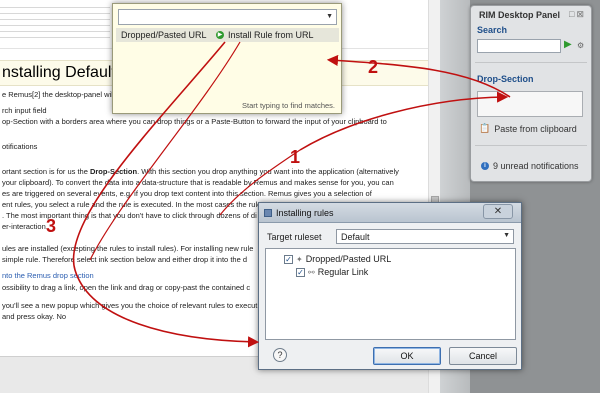 The width and height of the screenshot is (600, 393). I want to click on play-icon: ▶, so click(568, 44).